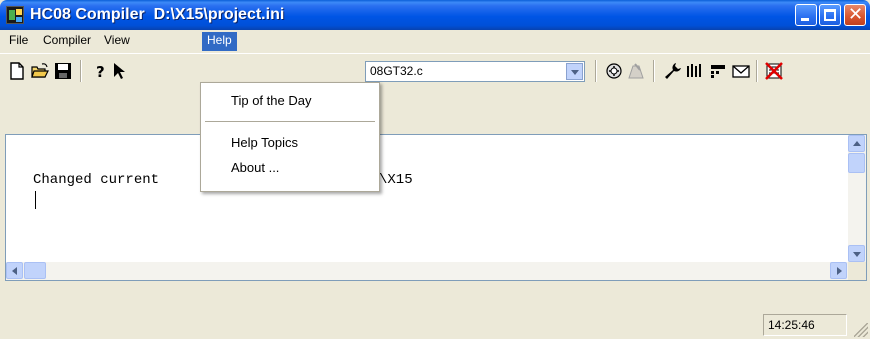 This screenshot has height=339, width=870. I want to click on arrow-left-icon, so click(14, 271).